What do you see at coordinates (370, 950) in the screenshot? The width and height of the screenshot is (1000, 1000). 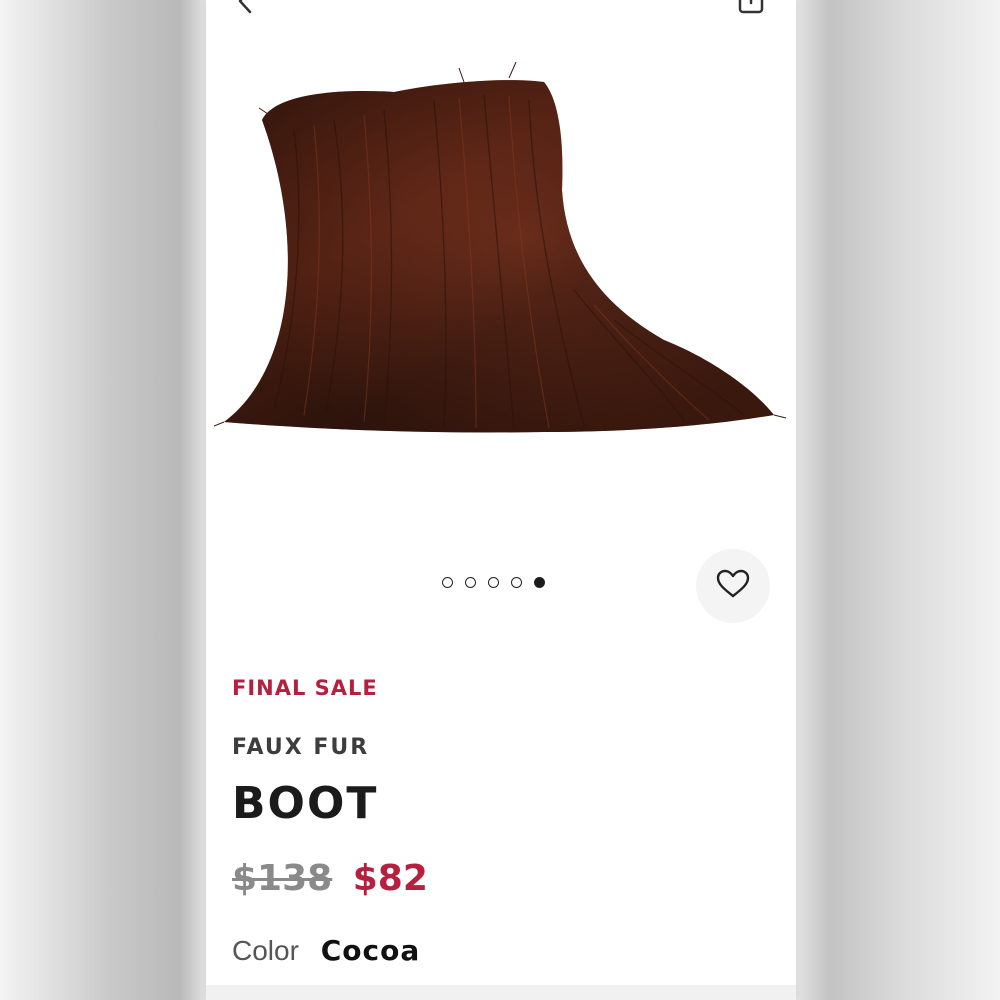 I see `color-value: Cocoa` at bounding box center [370, 950].